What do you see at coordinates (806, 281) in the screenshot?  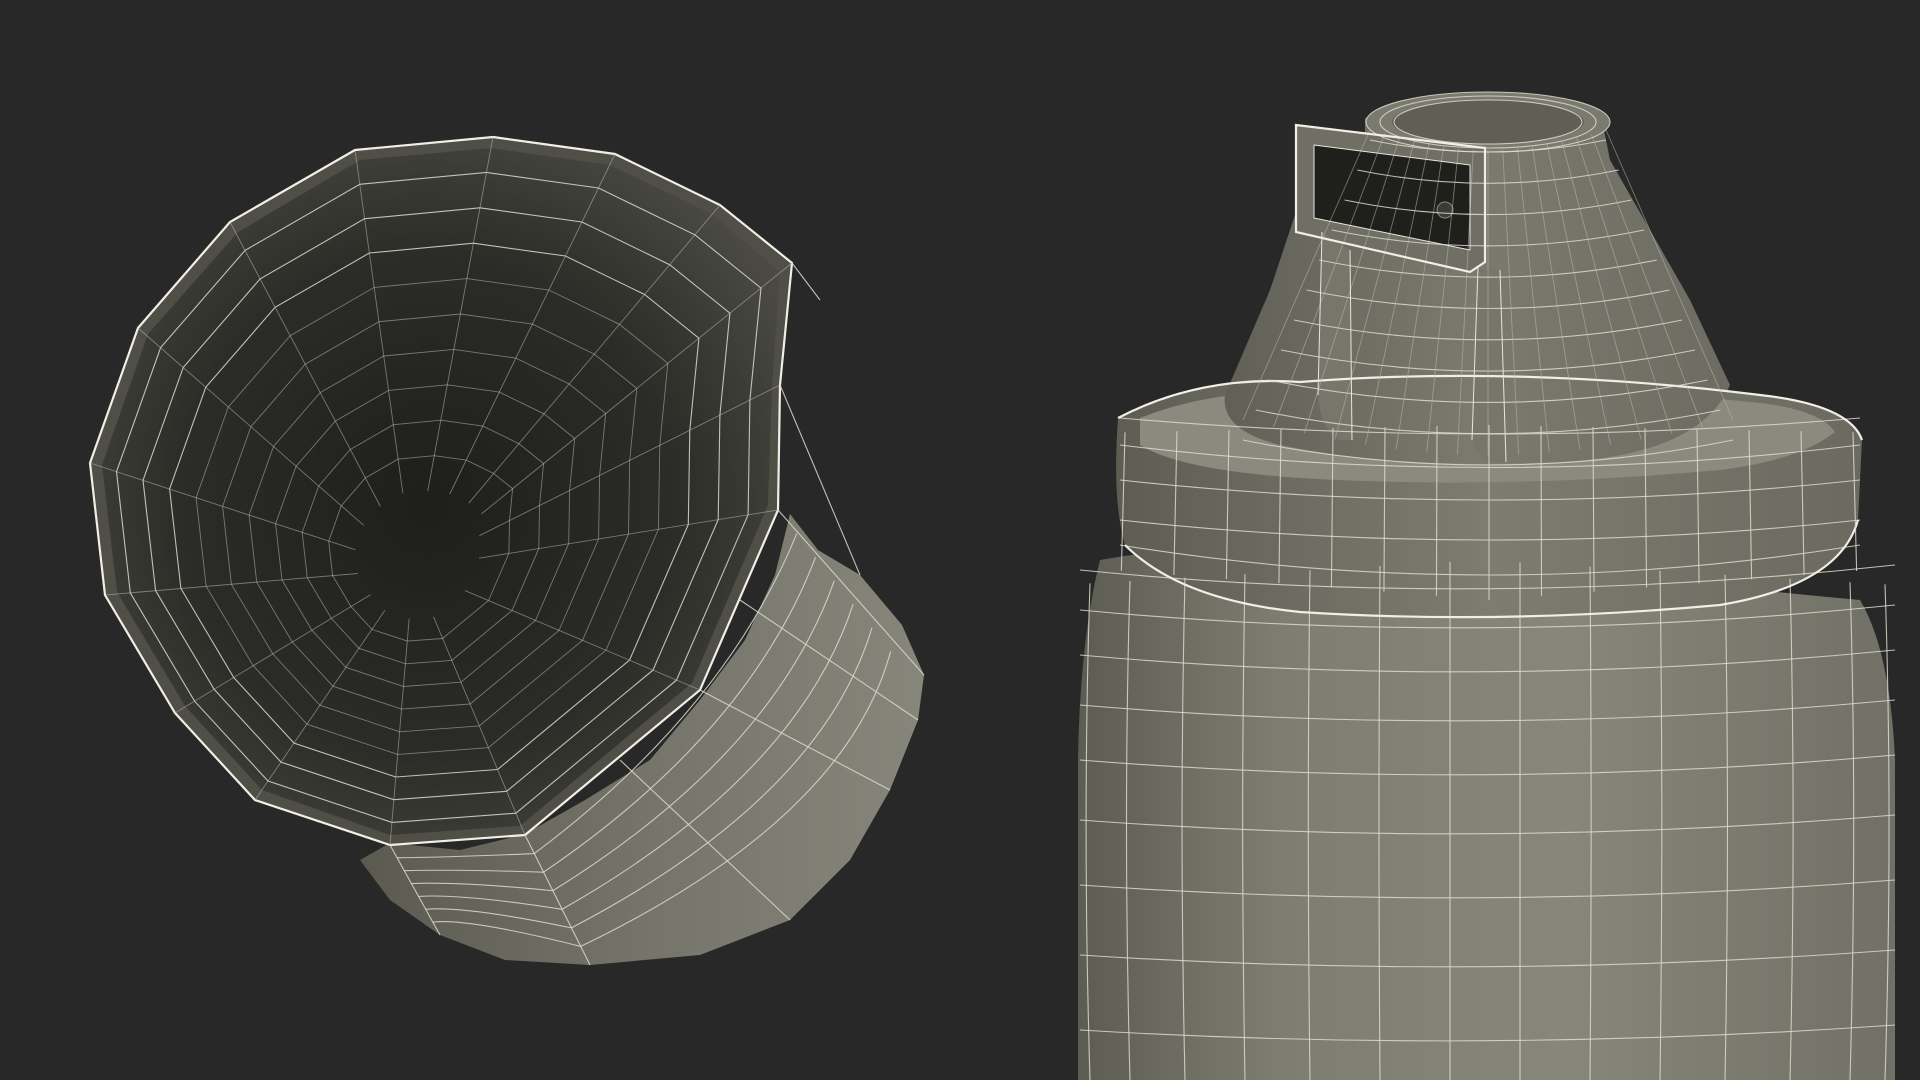 I see `cap-wall-edge` at bounding box center [806, 281].